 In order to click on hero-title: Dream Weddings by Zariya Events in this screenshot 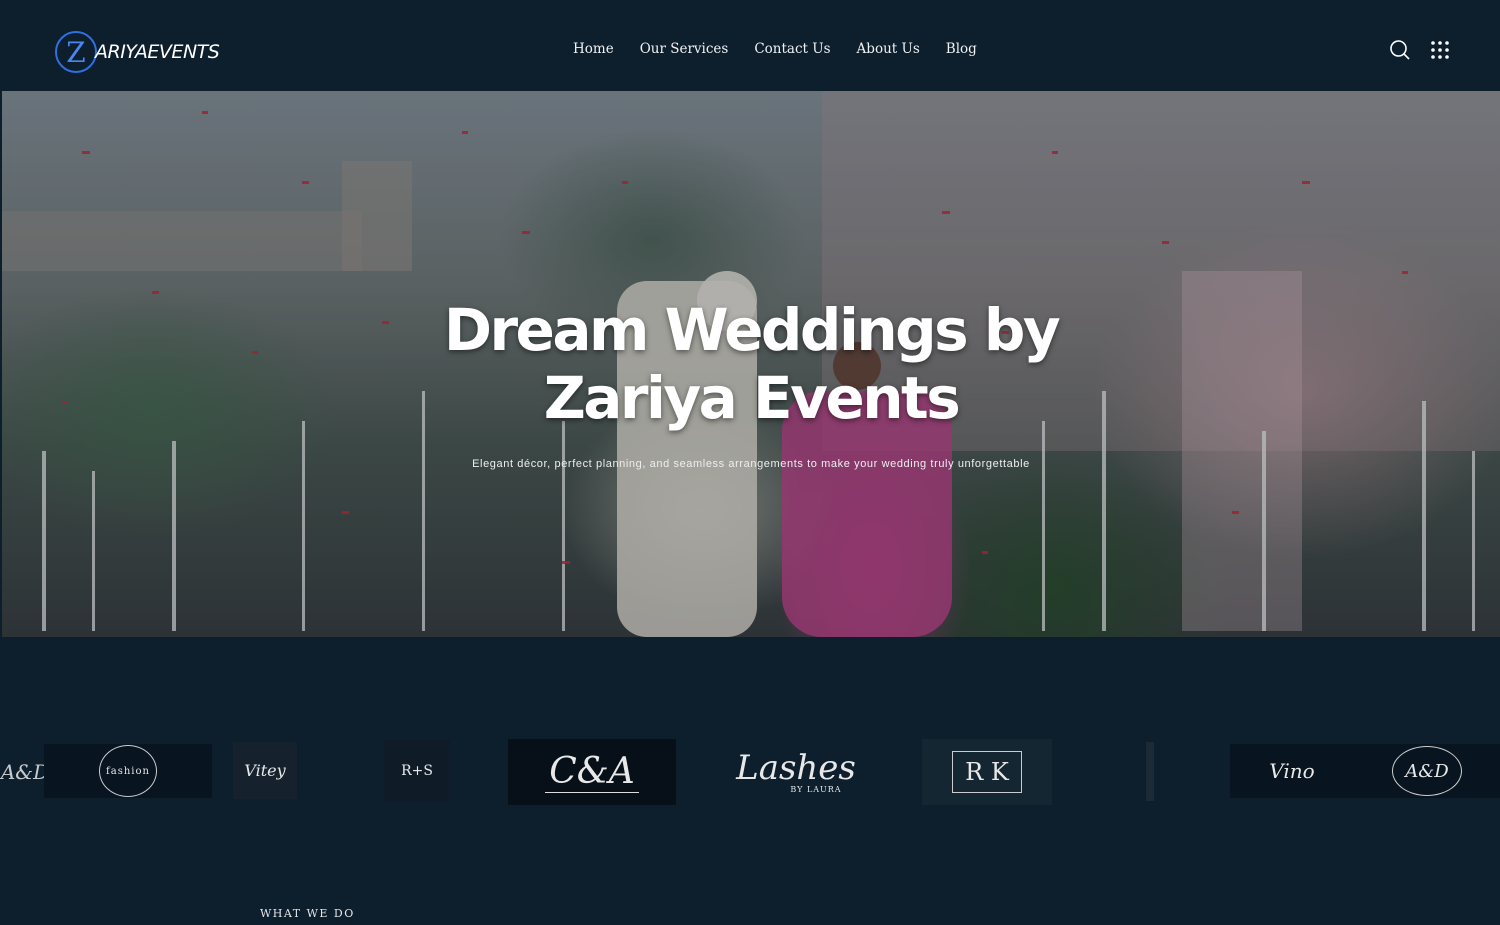, I will do `click(751, 364)`.